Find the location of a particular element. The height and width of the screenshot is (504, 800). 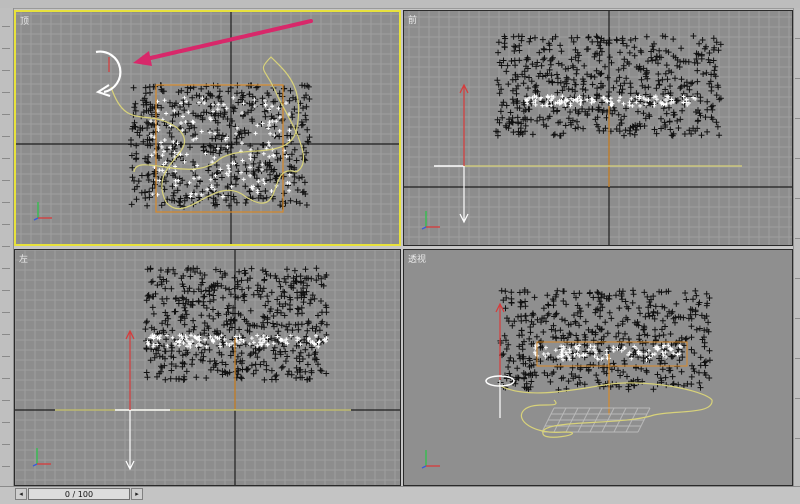

viewport-perspective-label: 透视 is located at coordinates (417, 258).